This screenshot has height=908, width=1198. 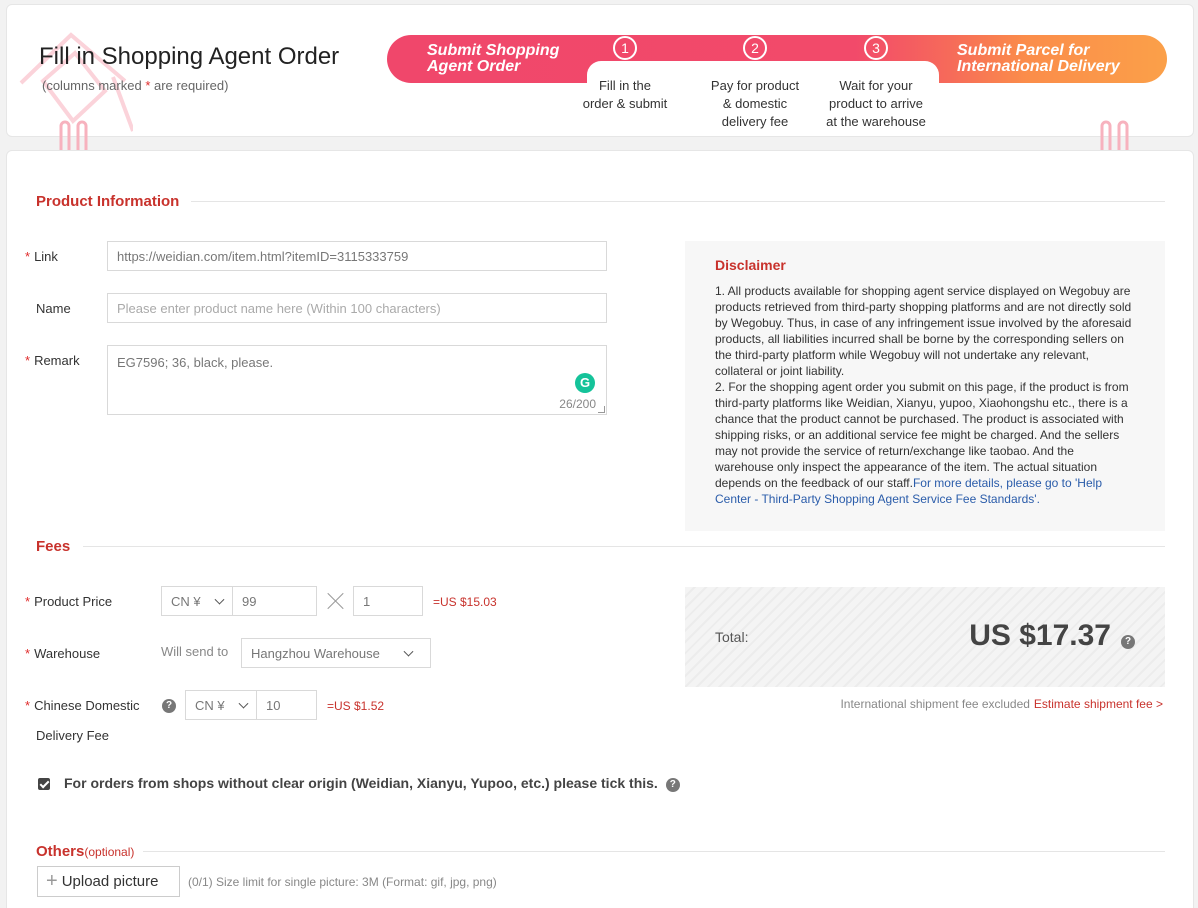 I want to click on plus-icon: +, so click(x=52, y=881).